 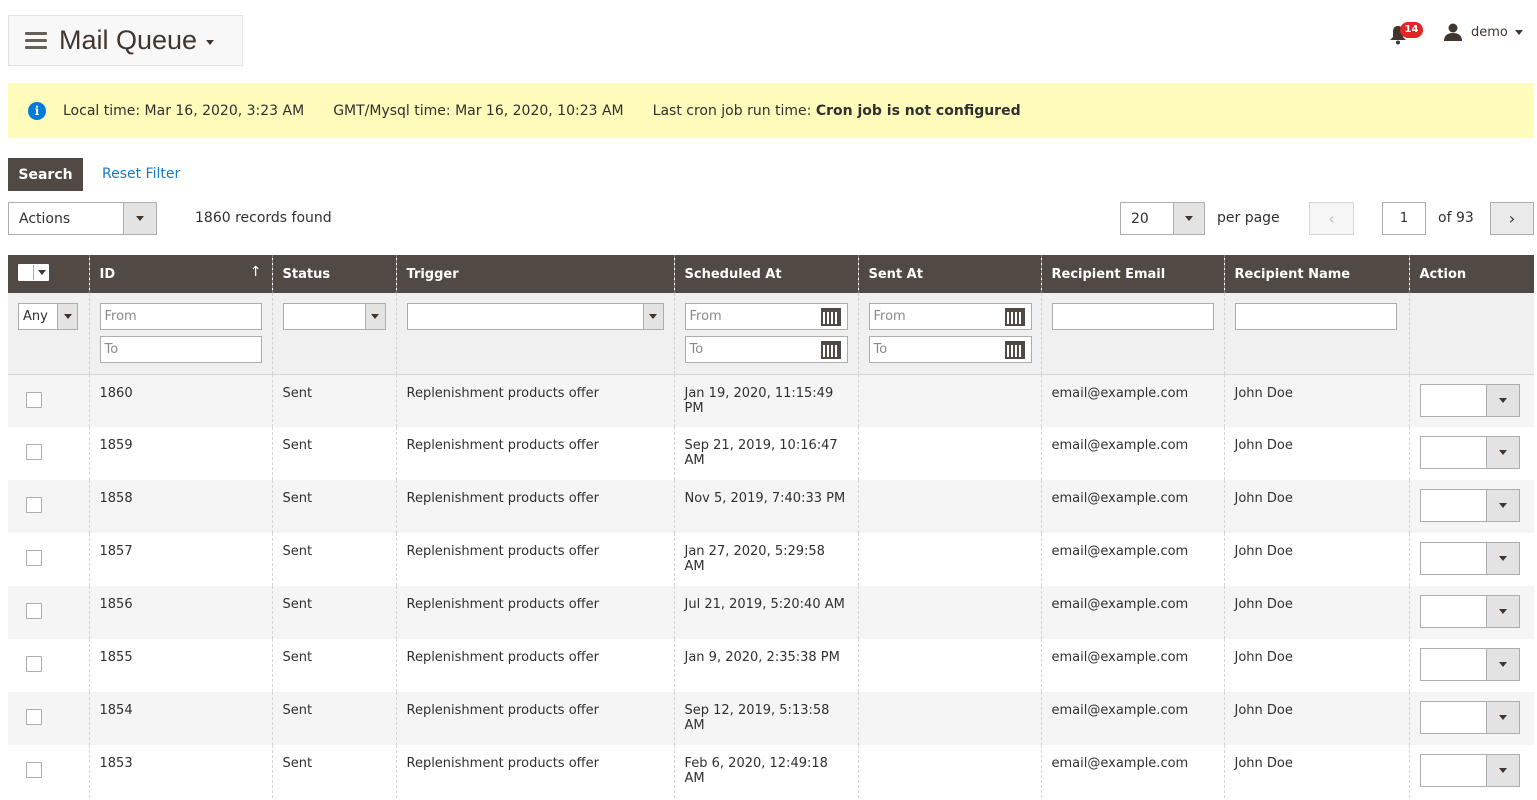 What do you see at coordinates (1132, 316) in the screenshot?
I see `recipient-email-filter` at bounding box center [1132, 316].